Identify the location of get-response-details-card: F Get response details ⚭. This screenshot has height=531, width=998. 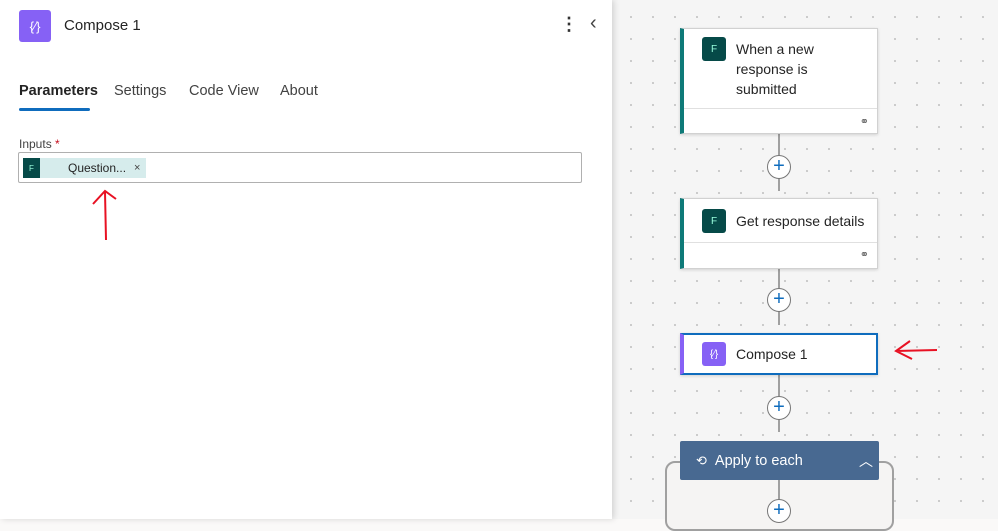
(779, 233).